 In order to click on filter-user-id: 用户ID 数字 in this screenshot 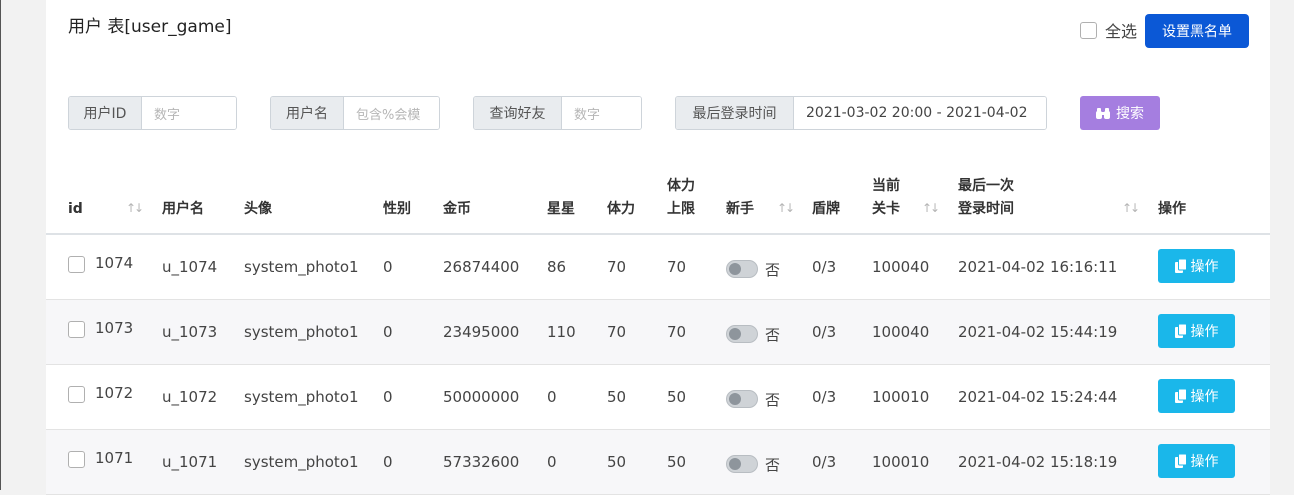, I will do `click(152, 113)`.